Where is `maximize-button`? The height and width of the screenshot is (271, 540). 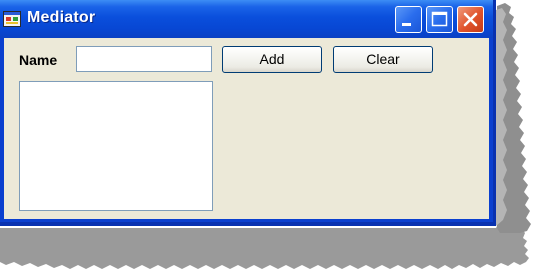 maximize-button is located at coordinates (439, 19).